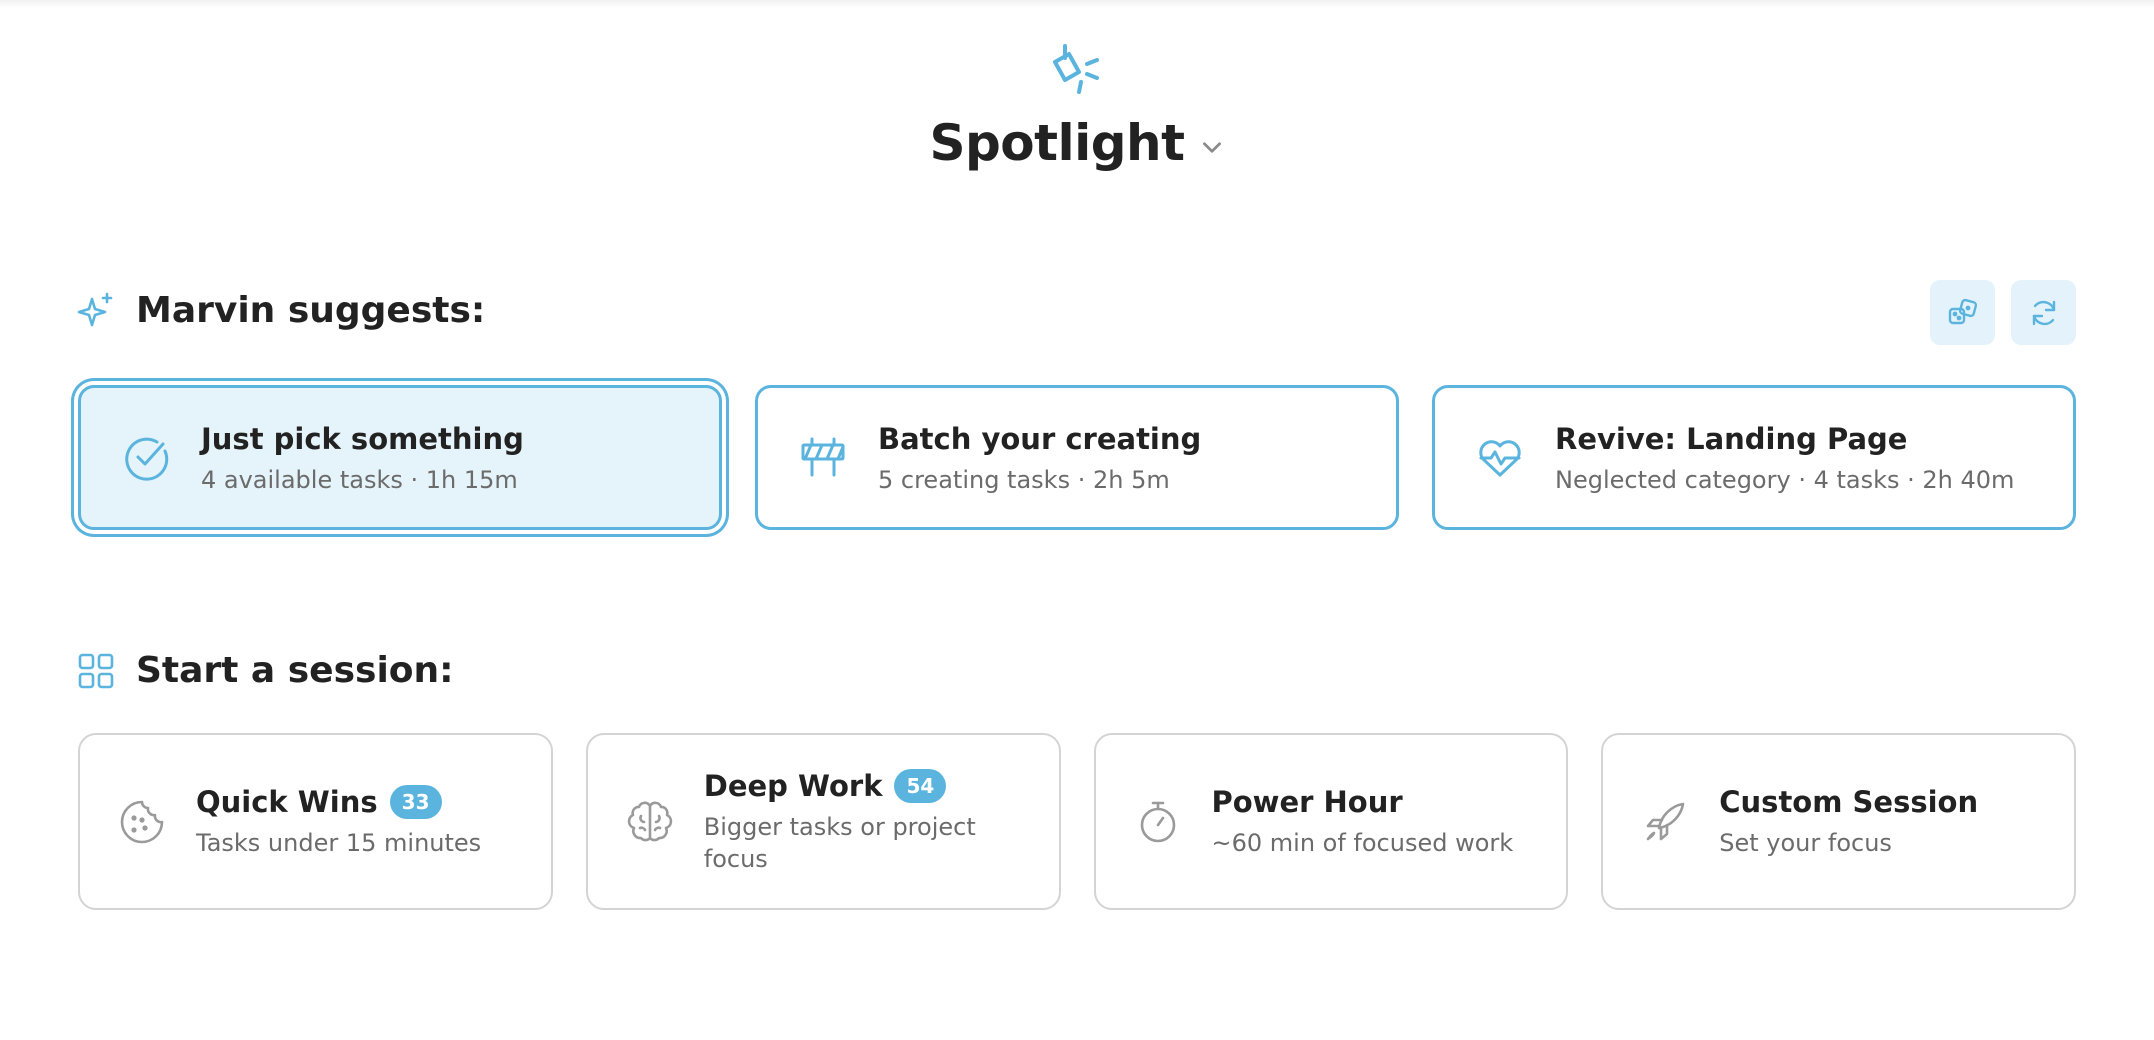 This screenshot has height=1040, width=2154. I want to click on session-title: Quick Wins, so click(287, 801).